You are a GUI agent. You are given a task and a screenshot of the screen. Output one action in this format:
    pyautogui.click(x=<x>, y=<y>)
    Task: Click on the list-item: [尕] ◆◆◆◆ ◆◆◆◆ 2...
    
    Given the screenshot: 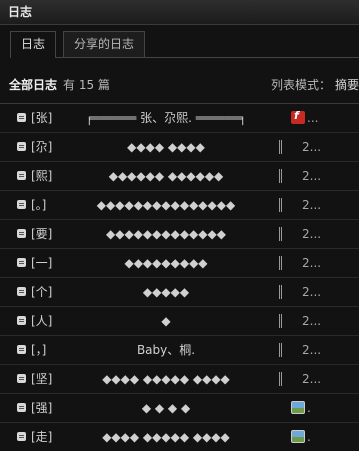 What is the action you would take?
    pyautogui.click(x=179, y=146)
    